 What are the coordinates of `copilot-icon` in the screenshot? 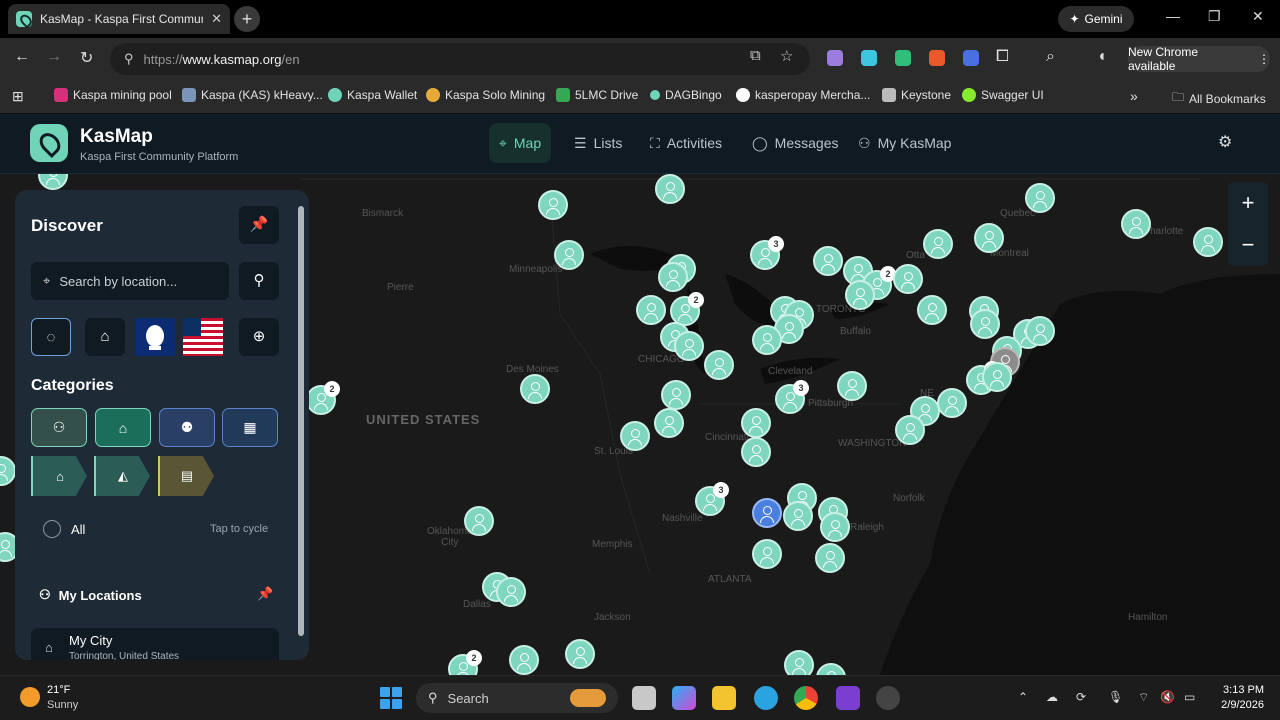 It's located at (684, 698).